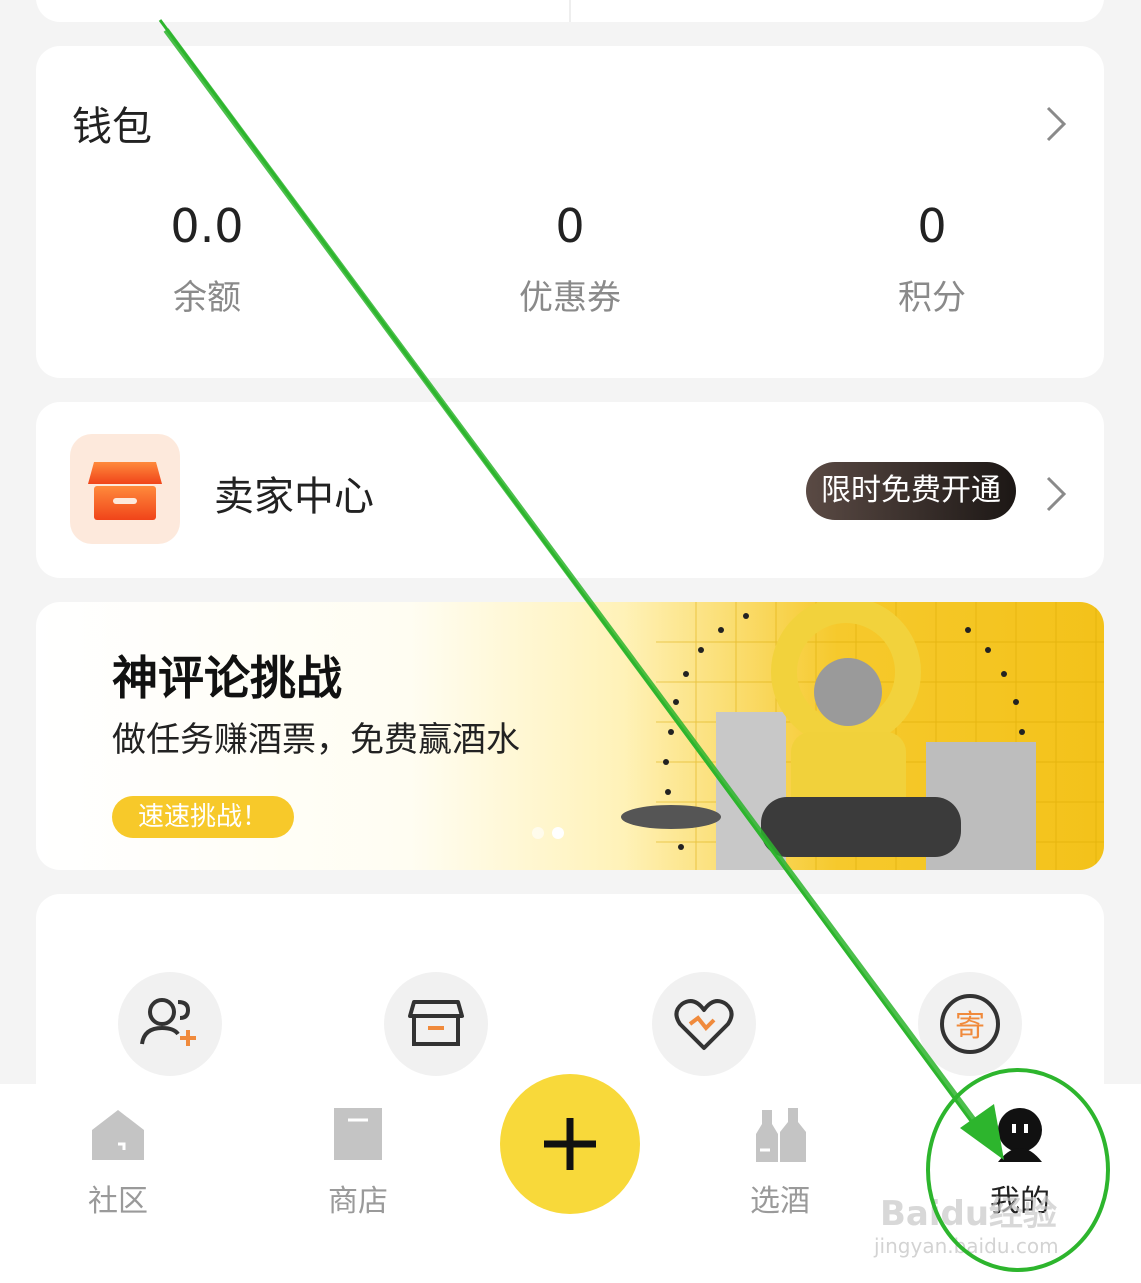 Image resolution: width=1141 pixels, height=1283 pixels. Describe the element at coordinates (436, 1024) in the screenshot. I see `store-icon` at that location.